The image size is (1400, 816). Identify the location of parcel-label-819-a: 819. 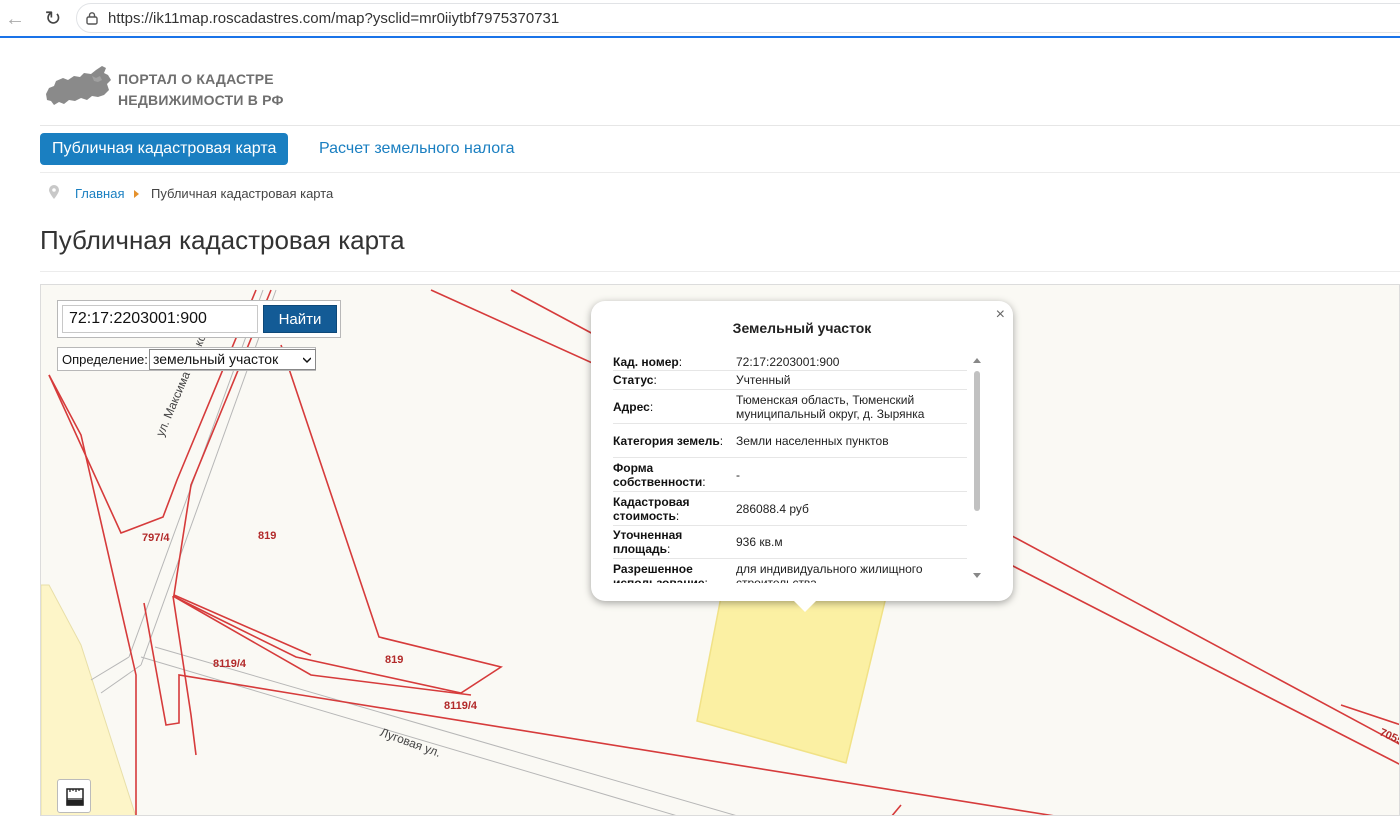
(267, 536).